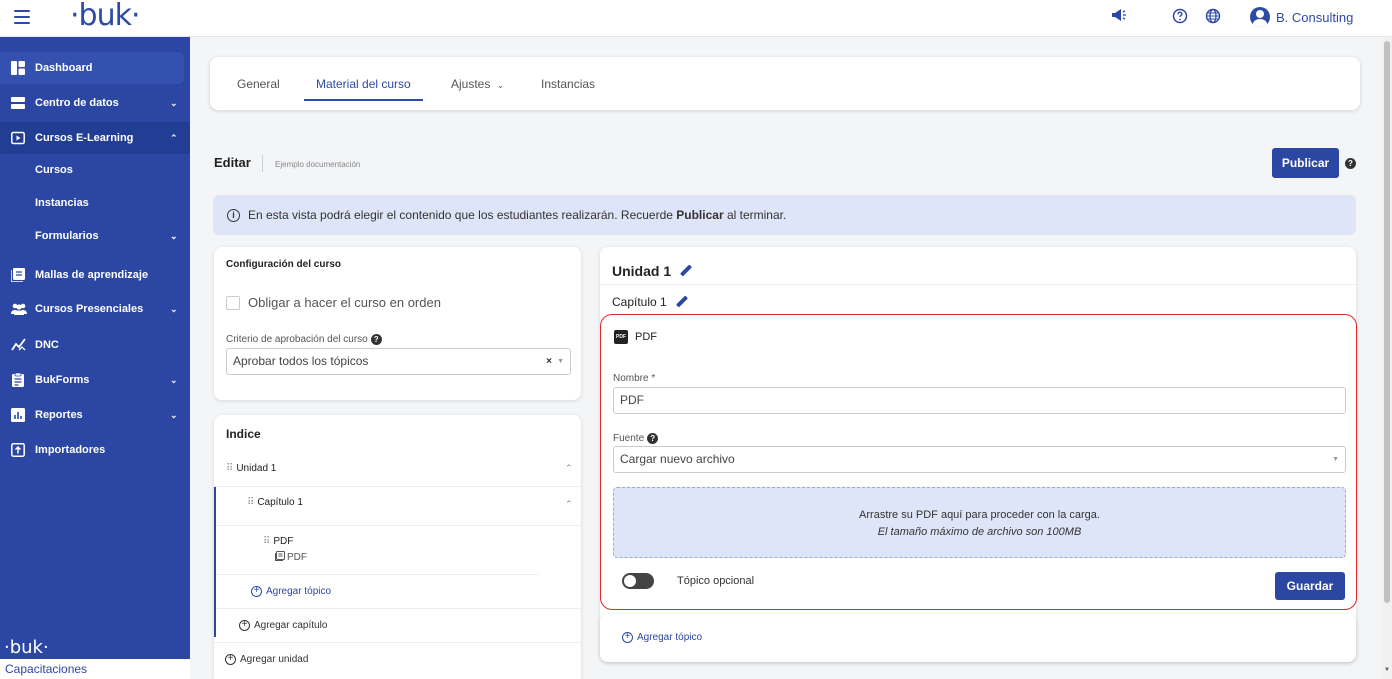  What do you see at coordinates (18, 138) in the screenshot?
I see `play-icon` at bounding box center [18, 138].